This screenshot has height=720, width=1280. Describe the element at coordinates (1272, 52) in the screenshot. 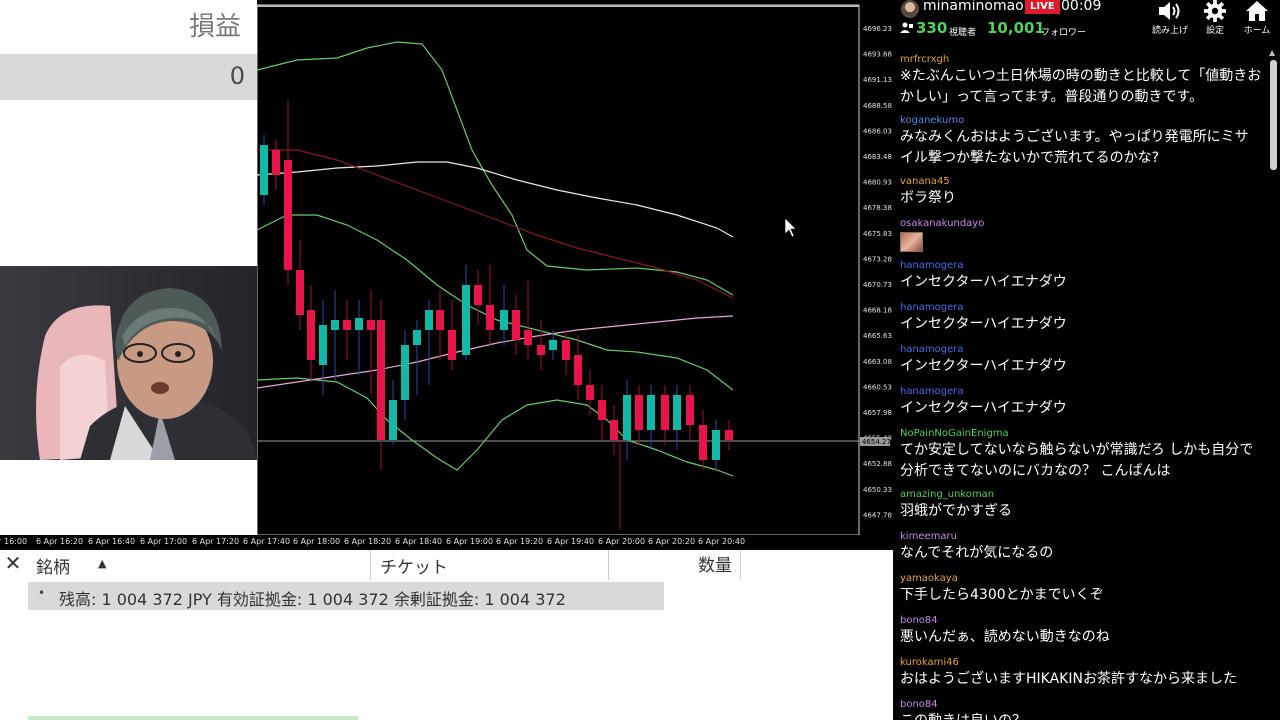

I see `scroll-up-icon: ▲` at that location.